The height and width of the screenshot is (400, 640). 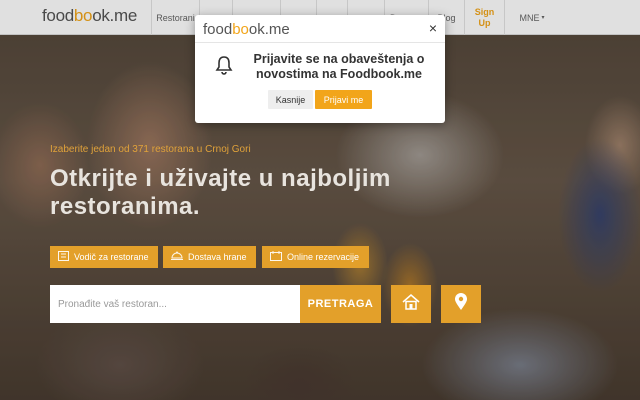 I want to click on home-icon, so click(x=411, y=304).